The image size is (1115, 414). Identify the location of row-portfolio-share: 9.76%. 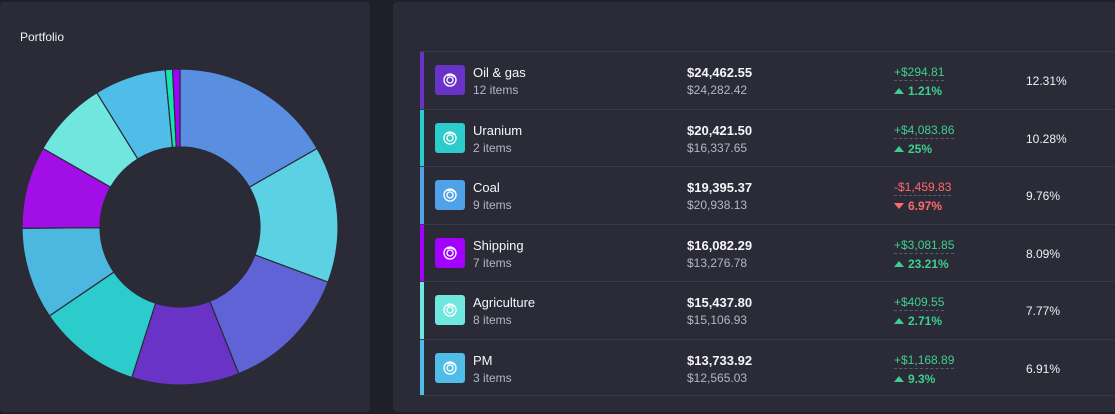
(1043, 196).